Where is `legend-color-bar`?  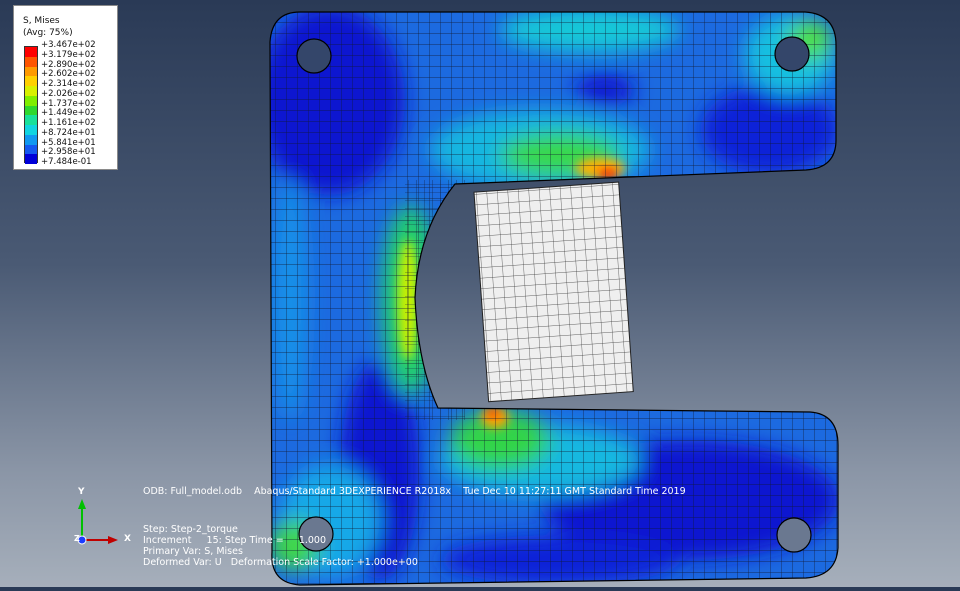 legend-color-bar is located at coordinates (31, 105).